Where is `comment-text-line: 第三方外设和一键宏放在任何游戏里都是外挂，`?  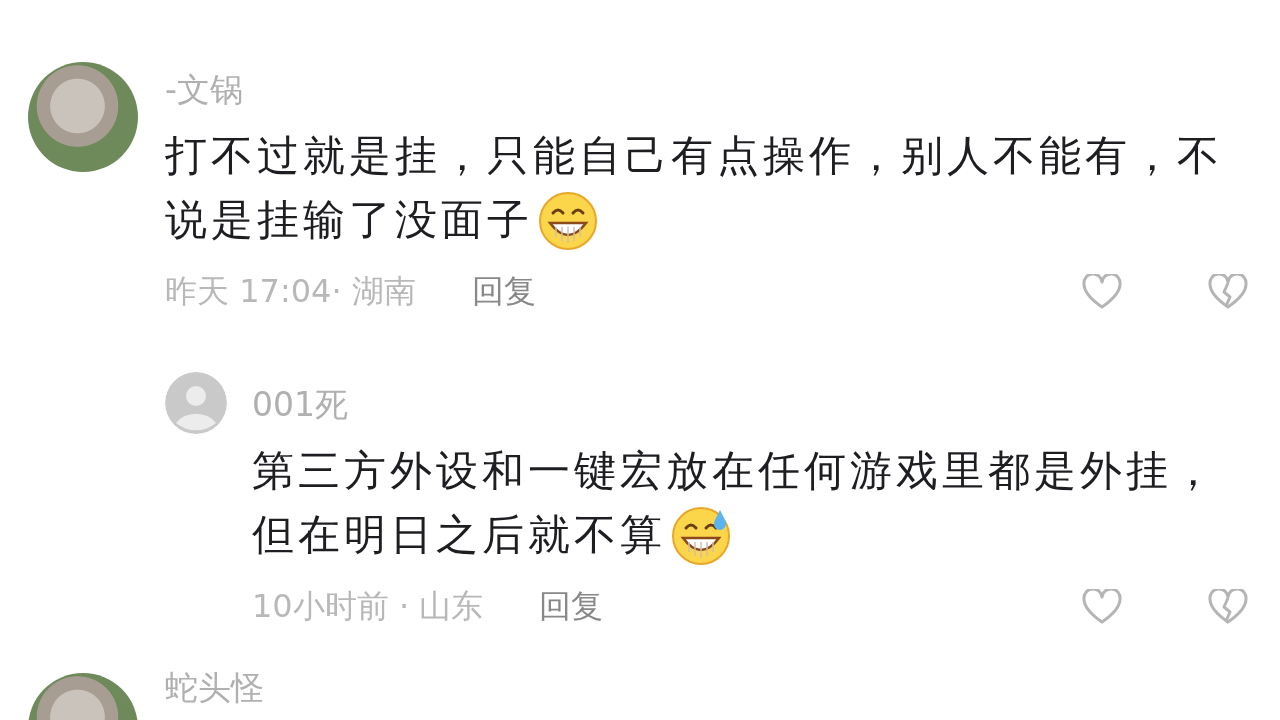
comment-text-line: 第三方外设和一键宏放在任何游戏里都是外挂， is located at coordinates (735, 471).